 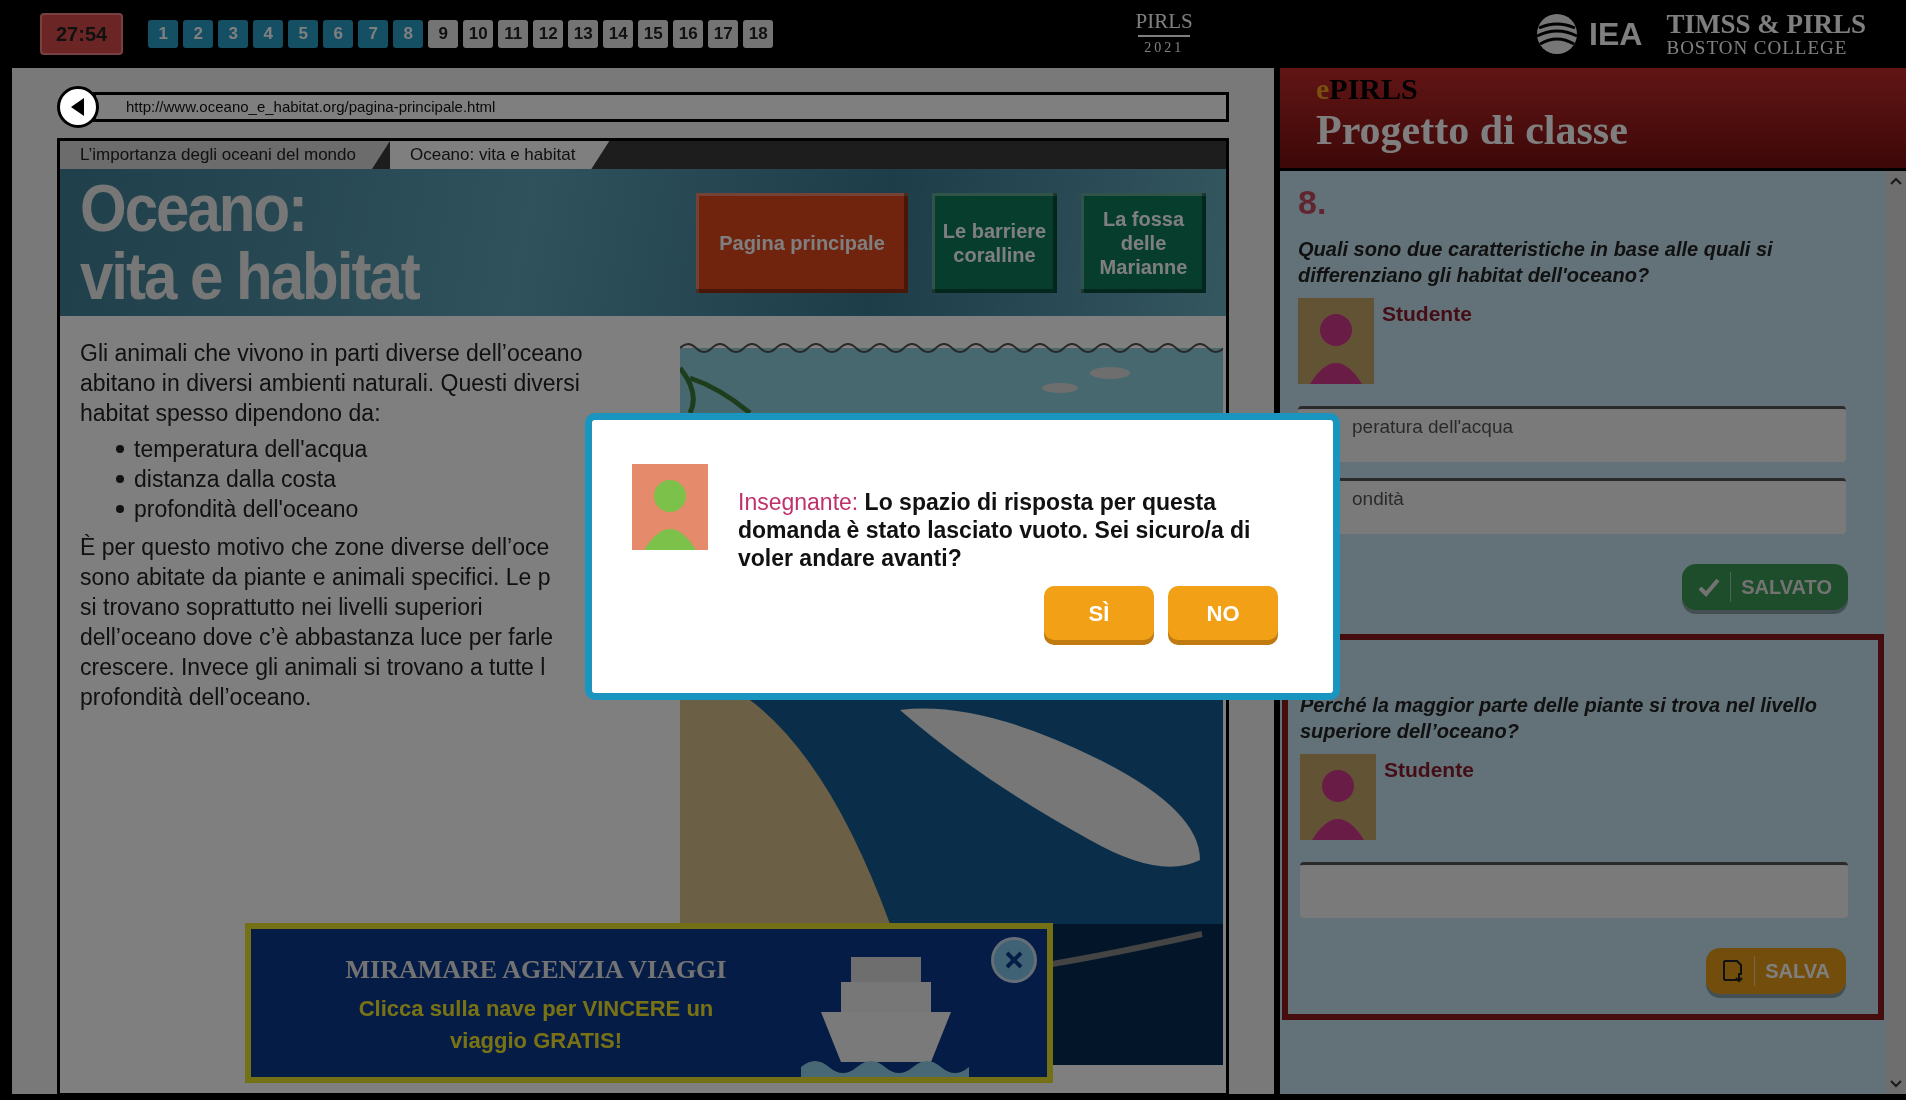 I want to click on question-nav-button: 12, so click(x=548, y=34).